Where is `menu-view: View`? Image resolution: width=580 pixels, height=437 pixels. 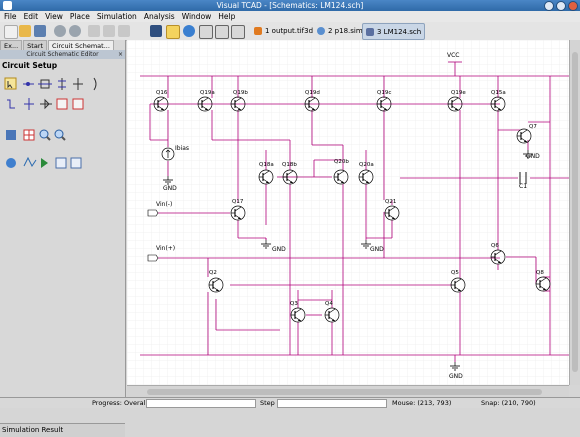 menu-view: View is located at coordinates (54, 16).